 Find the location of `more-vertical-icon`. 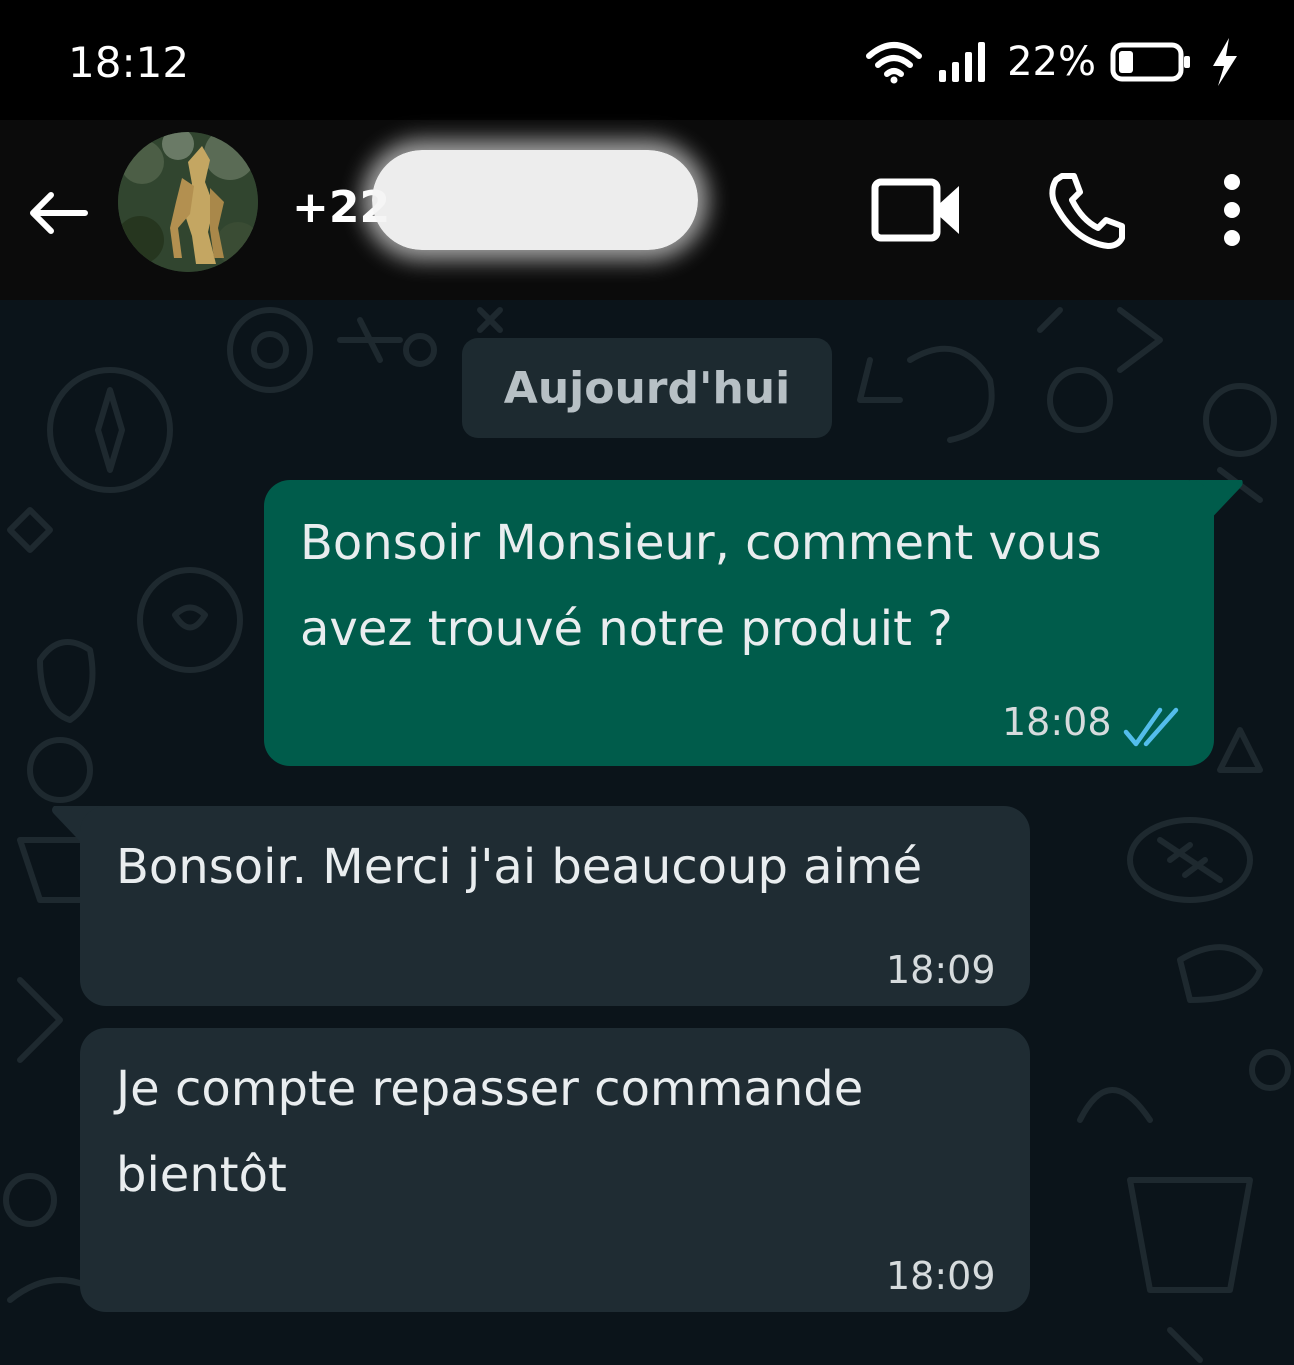

more-vertical-icon is located at coordinates (1232, 210).